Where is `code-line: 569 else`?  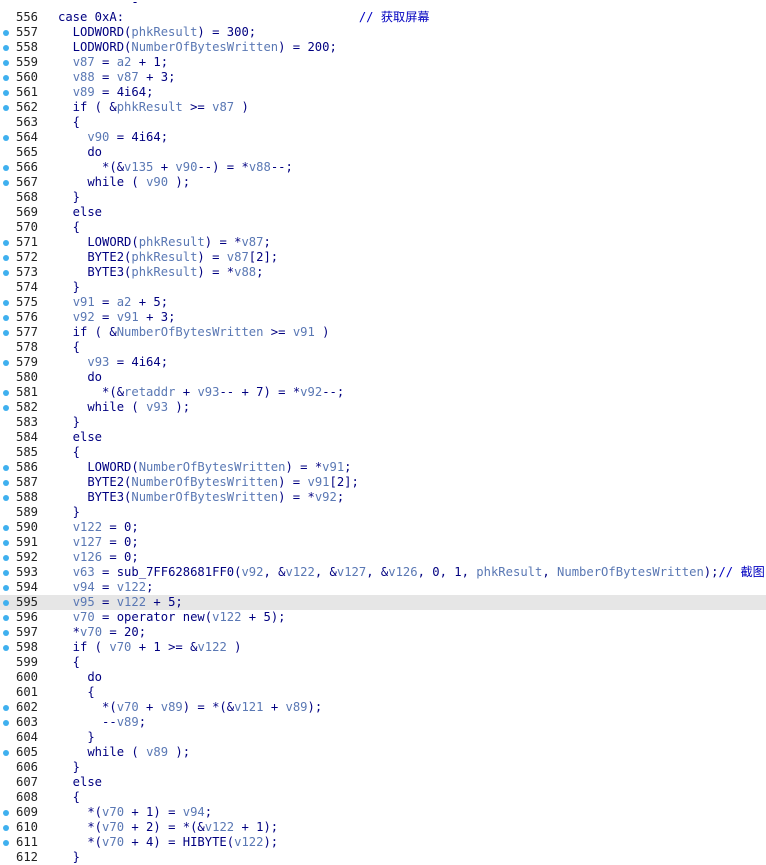
code-line: 569 else is located at coordinates (383, 212).